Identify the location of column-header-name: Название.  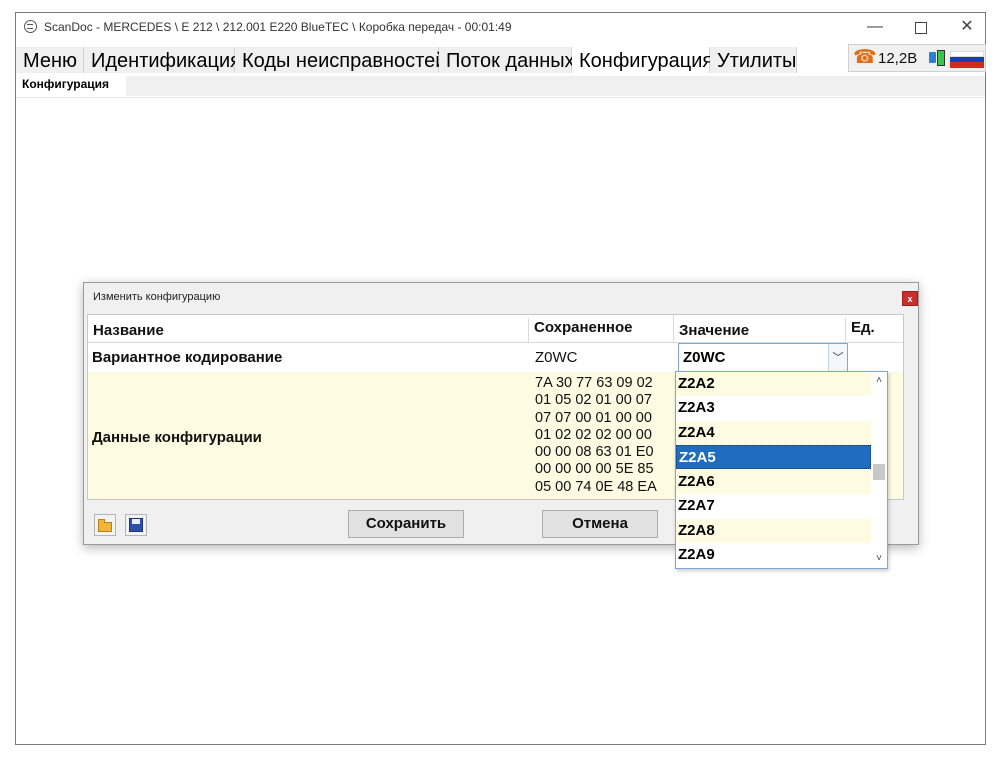
(308, 330).